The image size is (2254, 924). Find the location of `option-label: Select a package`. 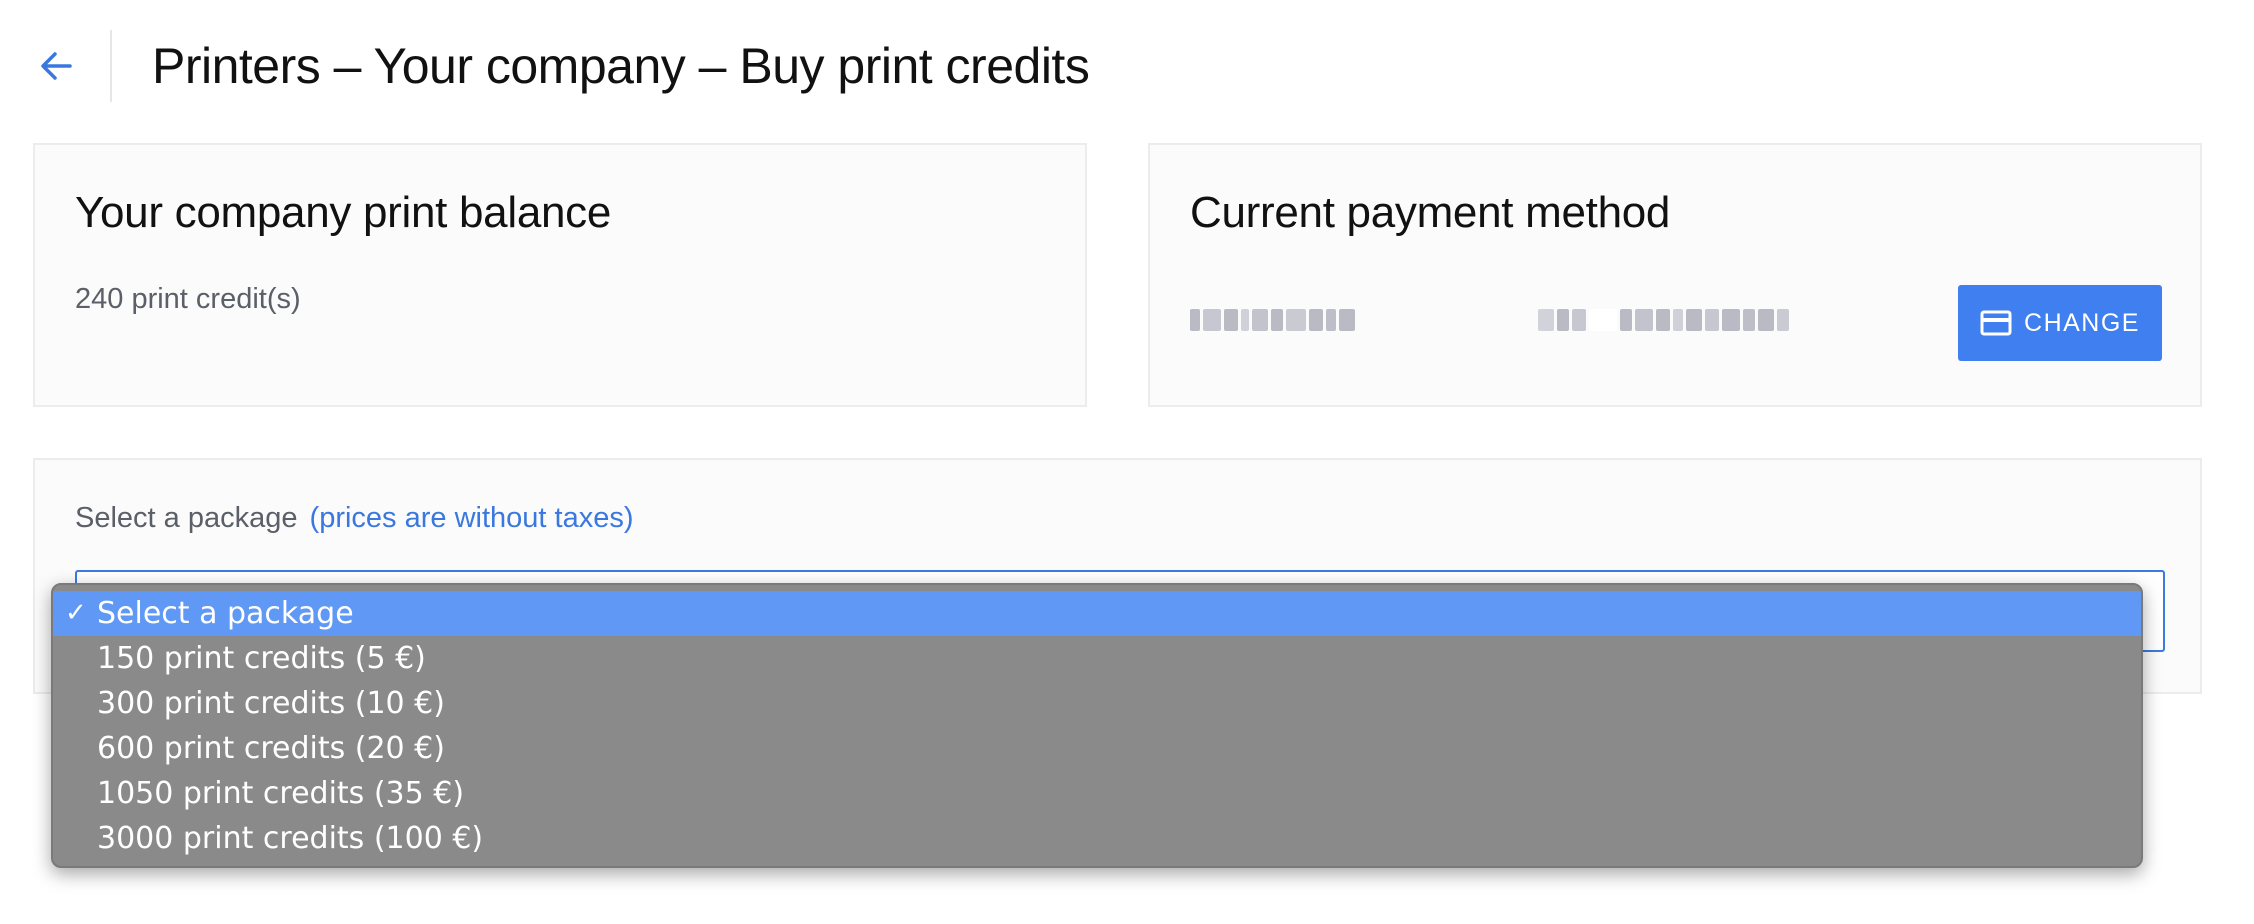

option-label: Select a package is located at coordinates (225, 613).